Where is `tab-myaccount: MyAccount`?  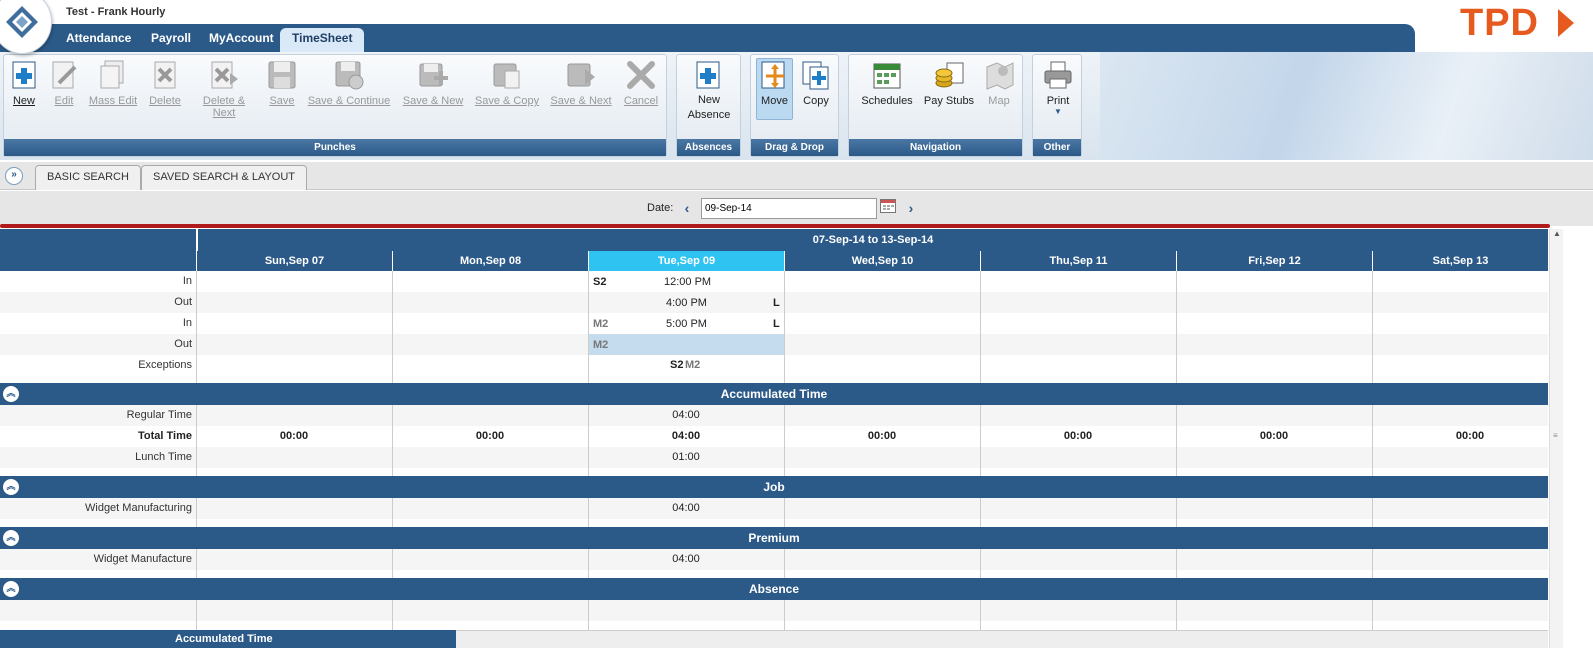
tab-myaccount: MyAccount is located at coordinates (241, 40).